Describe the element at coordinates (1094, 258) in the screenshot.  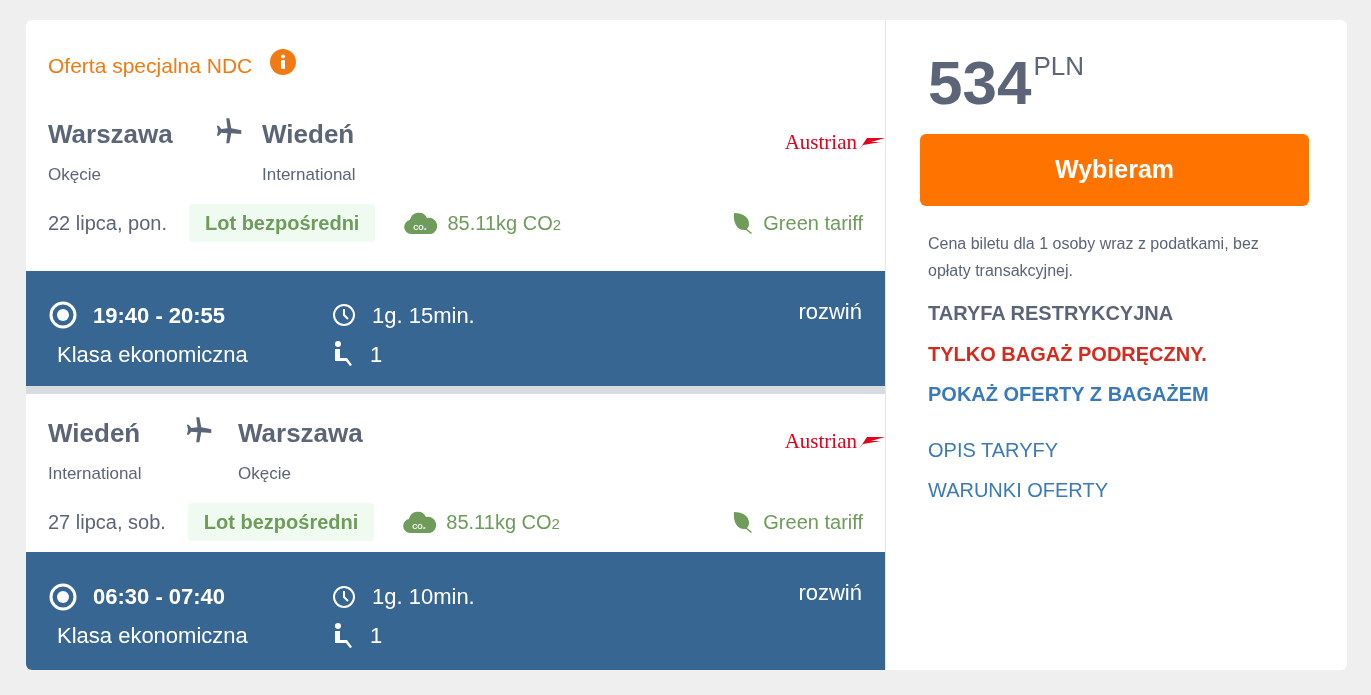
I see `price-note: Cena biletu dla 1 osoby wraz z podatkami, bez opłaty transakcyjnej.` at that location.